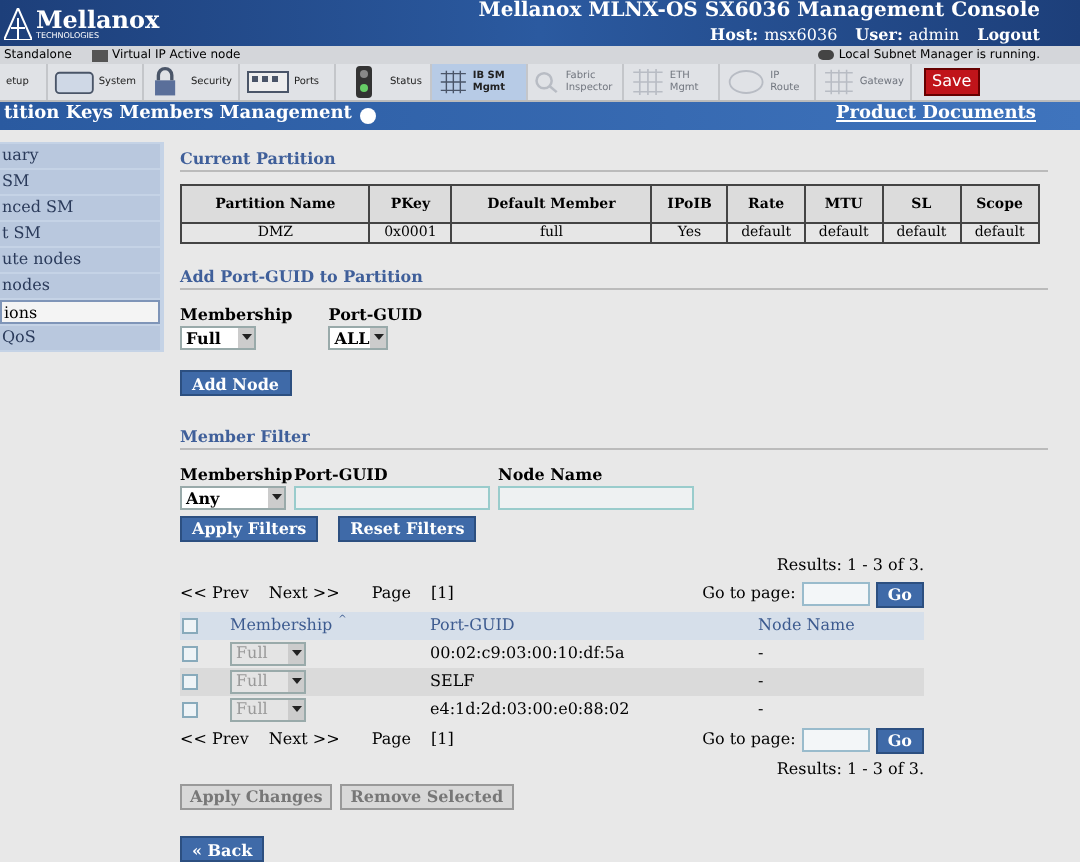  Describe the element at coordinates (98, 19) in the screenshot. I see `brand-name: Mellanox` at that location.